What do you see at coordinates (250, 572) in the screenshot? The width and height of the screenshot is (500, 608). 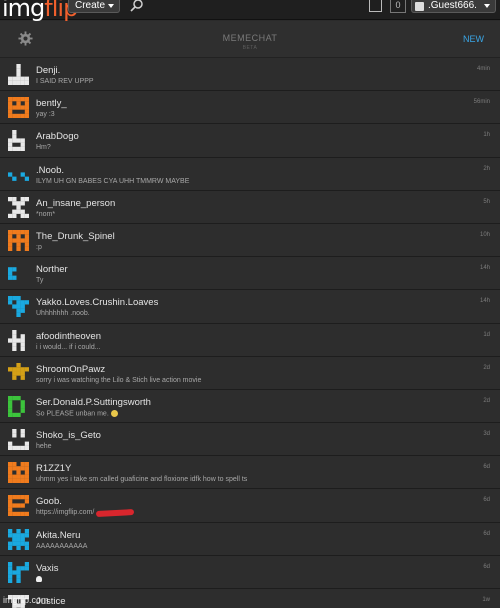 I see `chat-row: Vaxis 6d` at bounding box center [250, 572].